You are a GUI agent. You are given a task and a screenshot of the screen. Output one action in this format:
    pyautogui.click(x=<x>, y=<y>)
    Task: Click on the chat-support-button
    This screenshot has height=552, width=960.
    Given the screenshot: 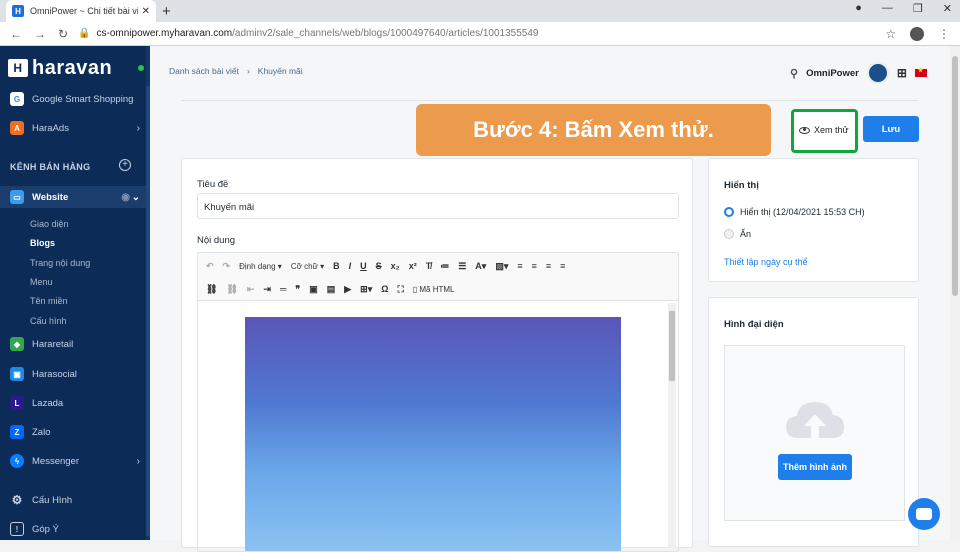 What is the action you would take?
    pyautogui.click(x=924, y=514)
    